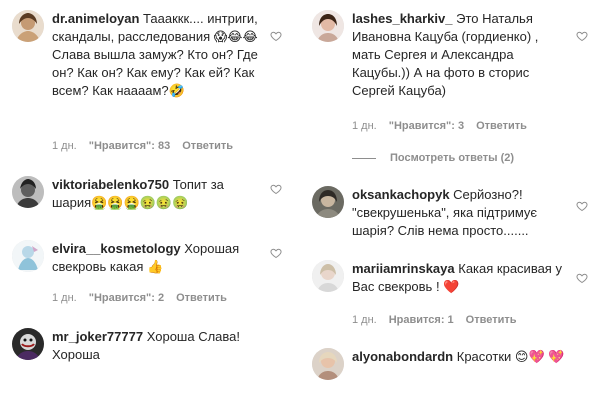 The height and width of the screenshot is (400, 603). Describe the element at coordinates (157, 346) in the screenshot. I see `comment-body: mr_joker77777 Хороша Слава! Хороша` at that location.